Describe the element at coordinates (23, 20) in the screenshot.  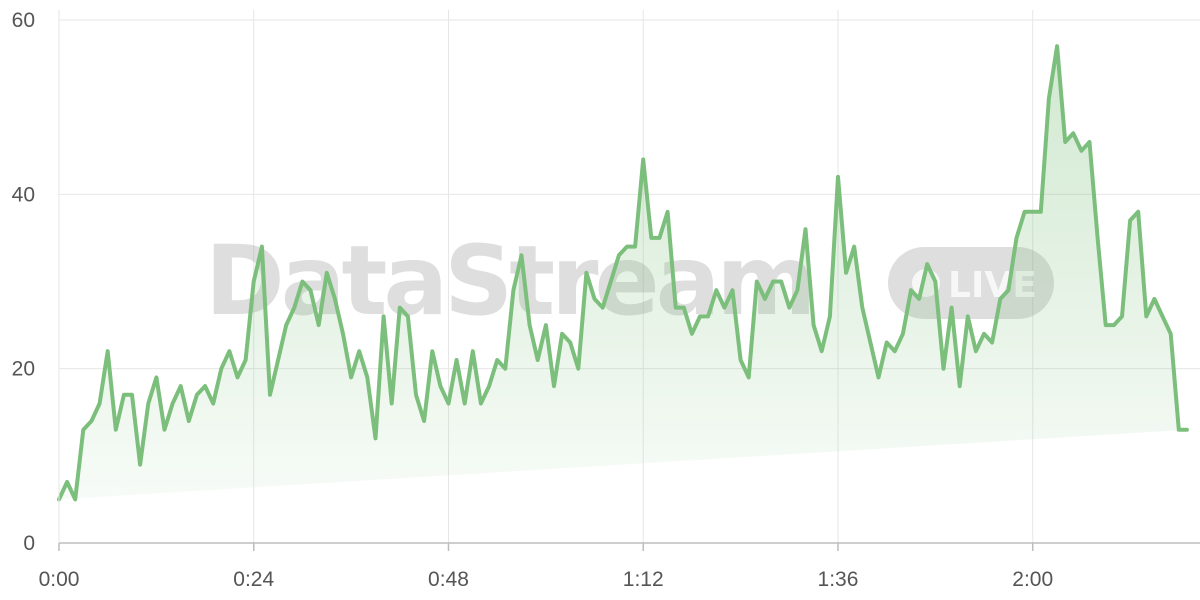
I see `y-tick-label: 60` at that location.